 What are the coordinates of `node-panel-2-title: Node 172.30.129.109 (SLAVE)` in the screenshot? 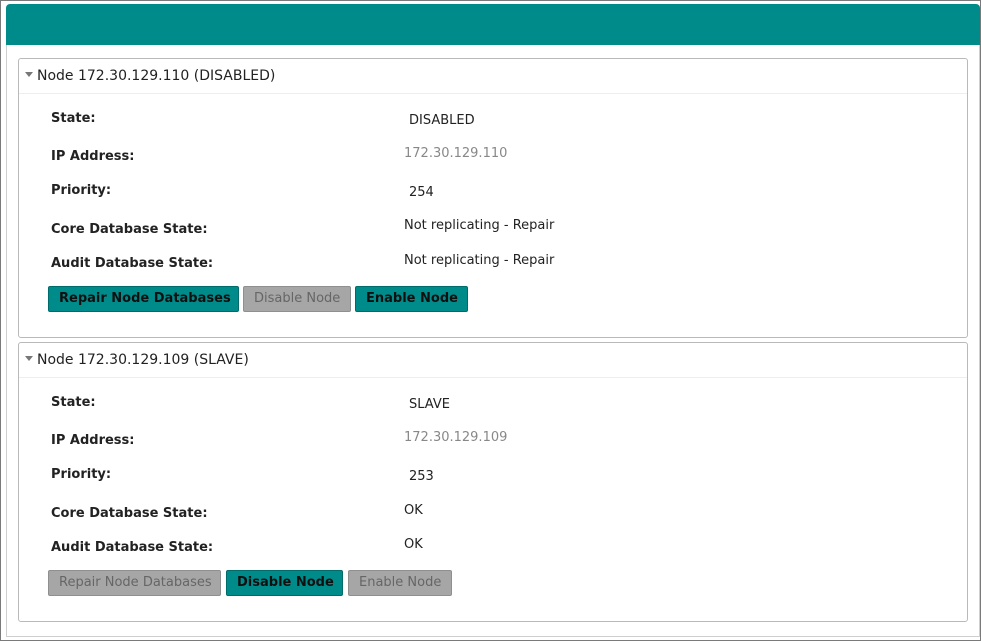 It's located at (143, 360).